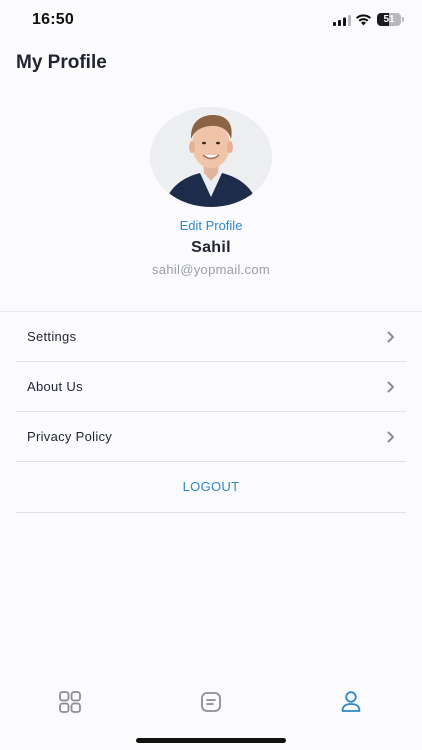 Image resolution: width=422 pixels, height=750 pixels. I want to click on battery-icon: 51, so click(390, 19).